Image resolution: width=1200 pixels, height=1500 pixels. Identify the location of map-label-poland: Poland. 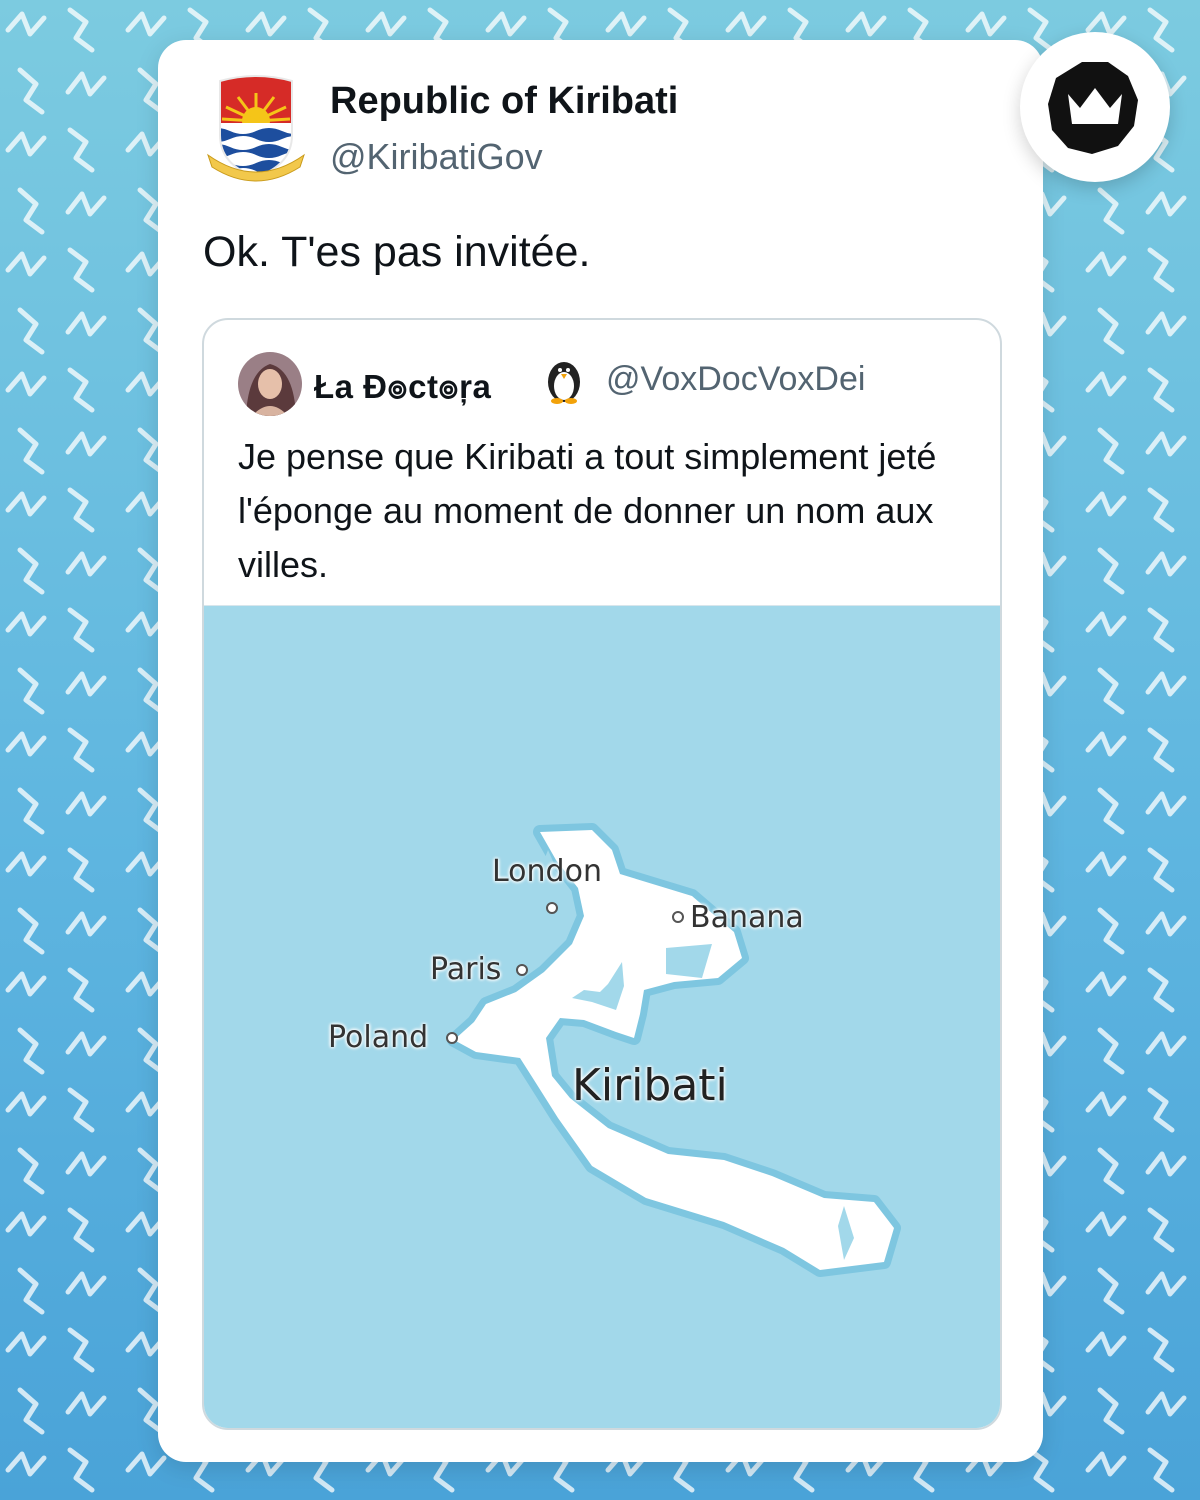
(378, 1037).